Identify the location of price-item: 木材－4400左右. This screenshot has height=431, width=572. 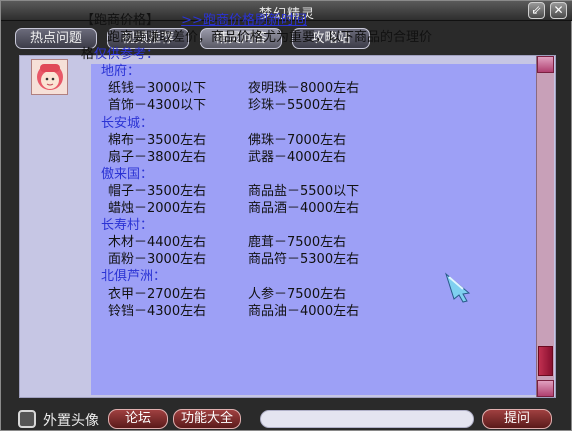
(157, 243).